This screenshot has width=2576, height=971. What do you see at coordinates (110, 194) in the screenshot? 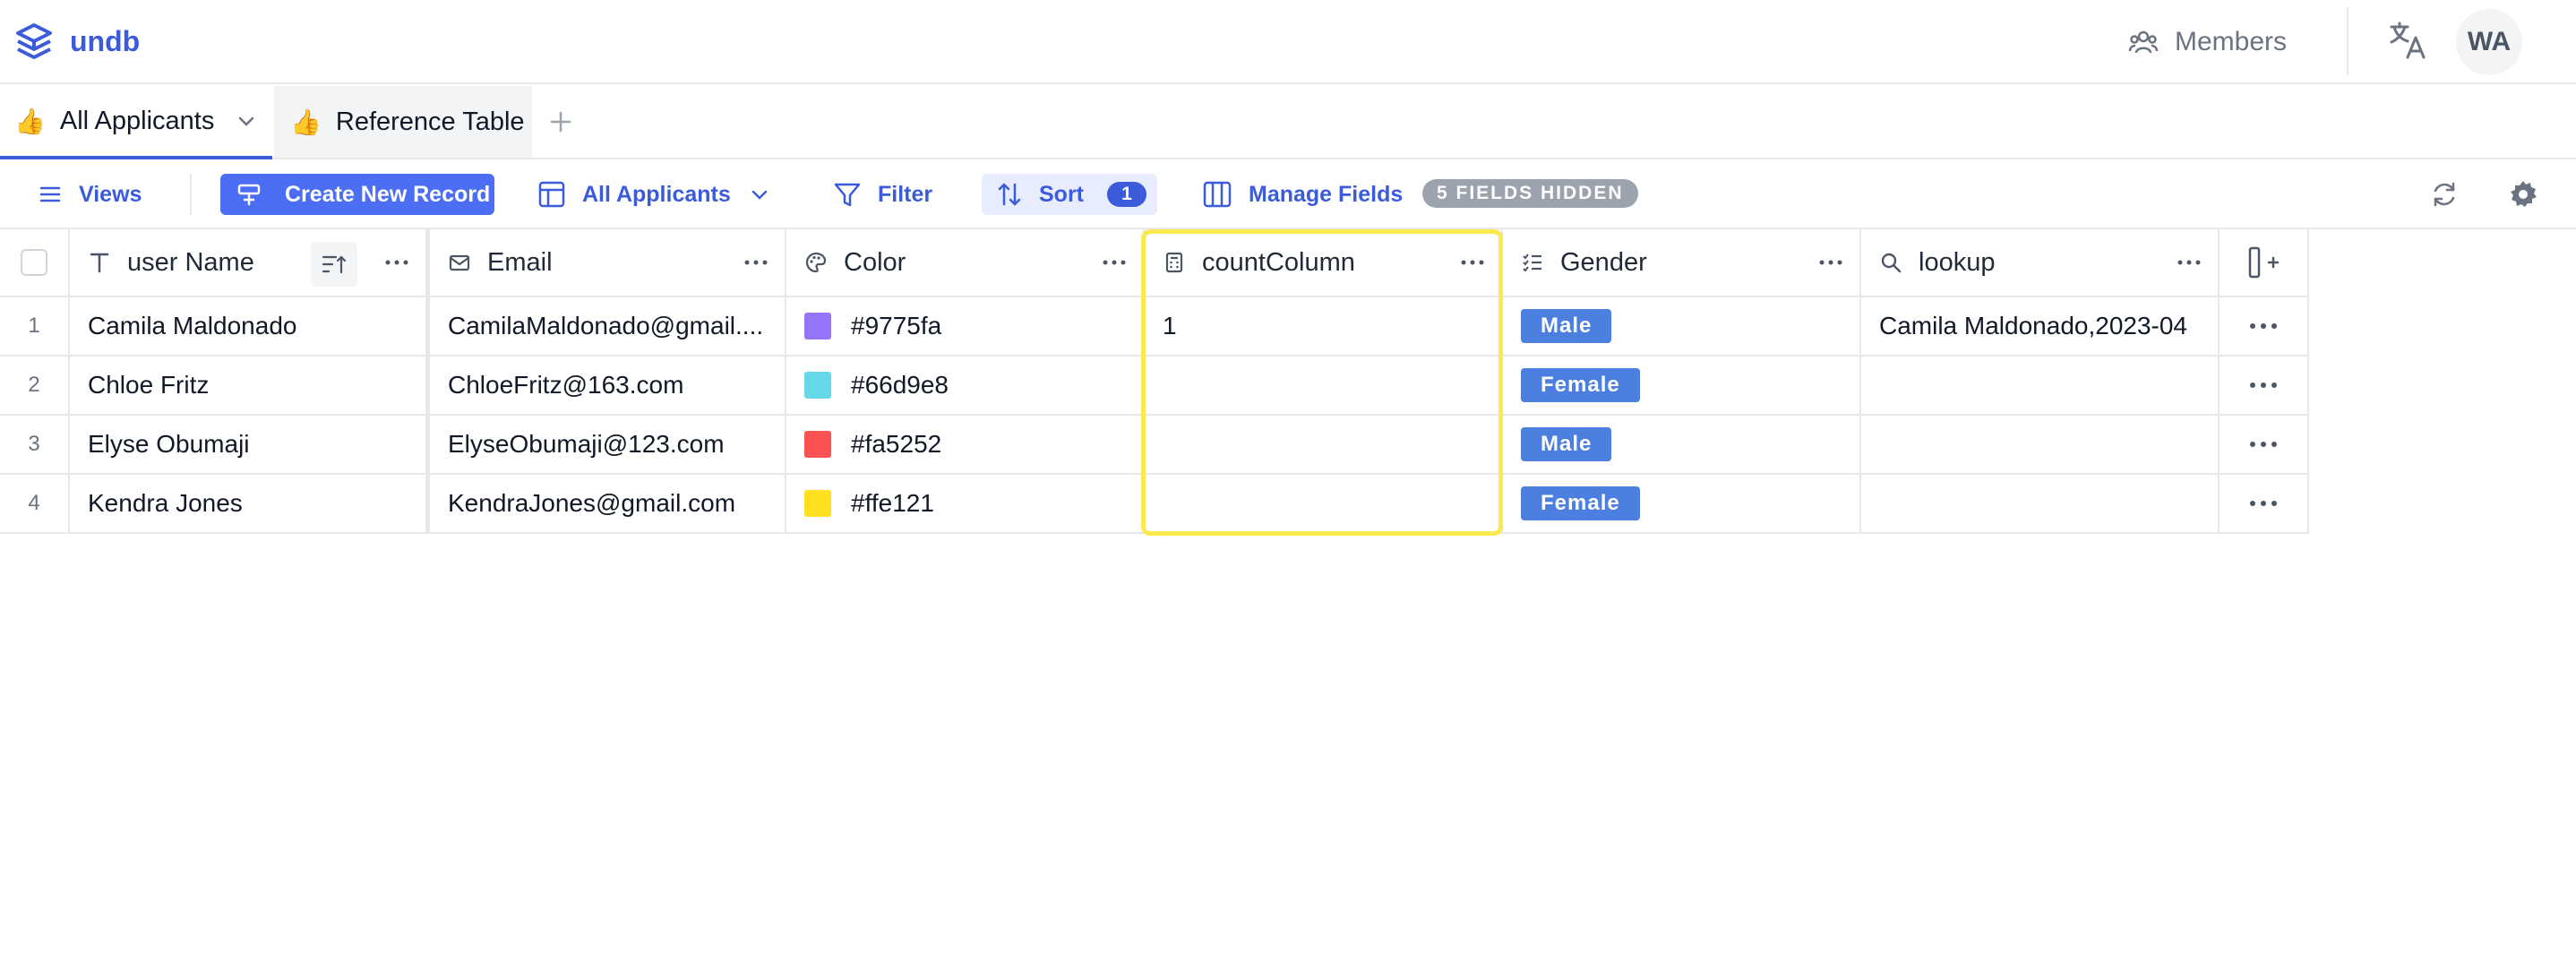
I see `views-label: Views` at bounding box center [110, 194].